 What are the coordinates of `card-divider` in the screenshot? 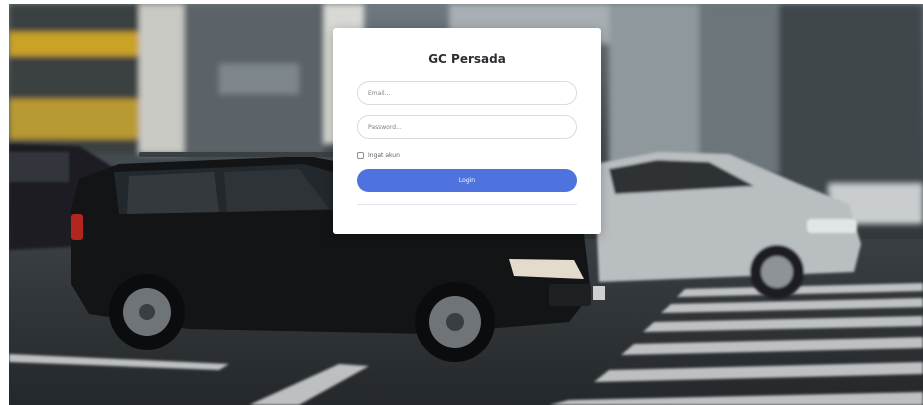 It's located at (467, 204).